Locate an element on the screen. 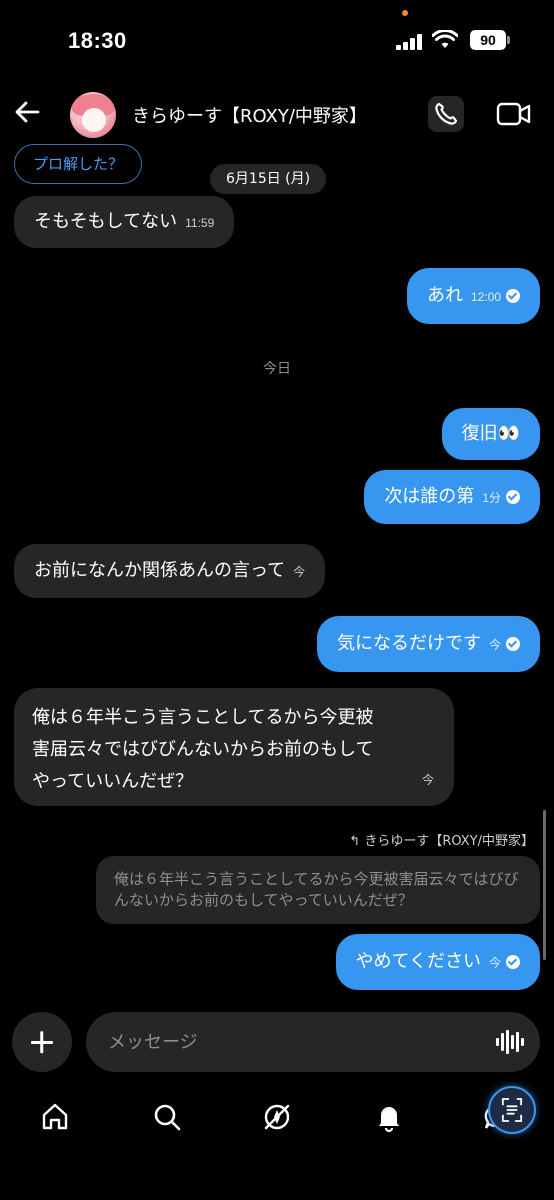 Image resolution: width=554 pixels, height=1200 pixels. message-time: 11:59 is located at coordinates (200, 223).